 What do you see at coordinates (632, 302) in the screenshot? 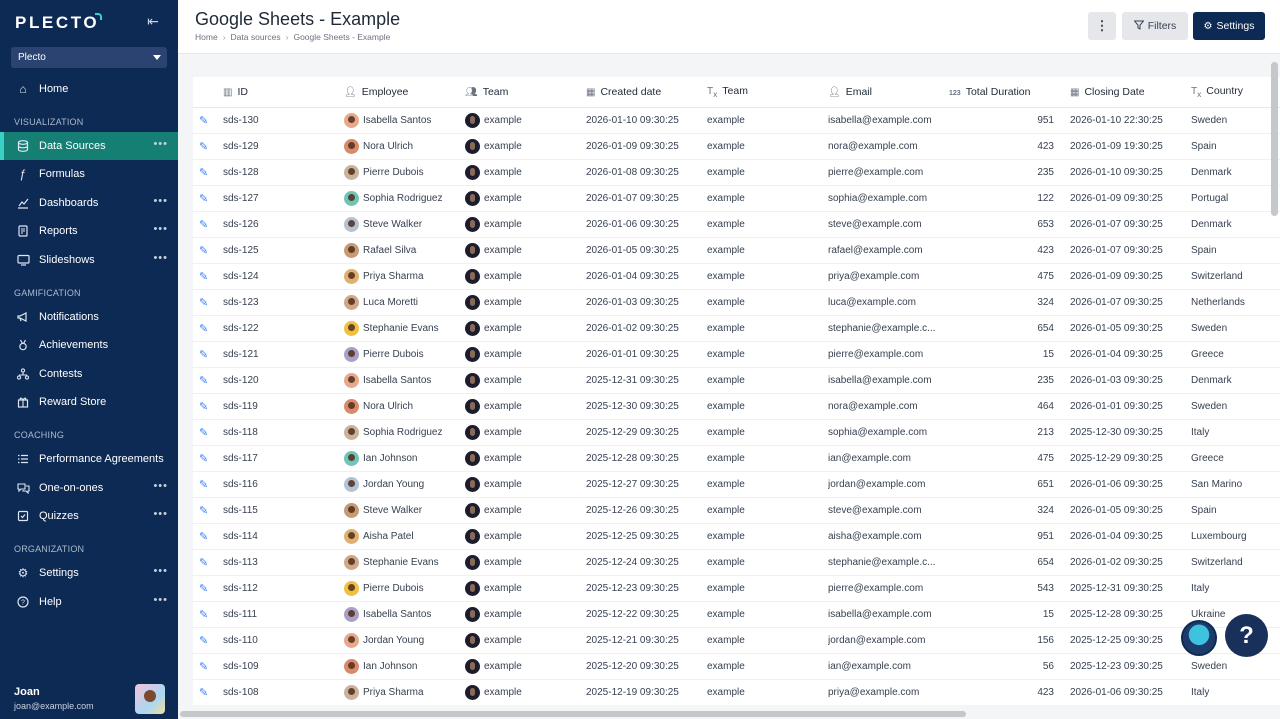
I see `cell-text: 2026-01-03 09:30:25` at bounding box center [632, 302].